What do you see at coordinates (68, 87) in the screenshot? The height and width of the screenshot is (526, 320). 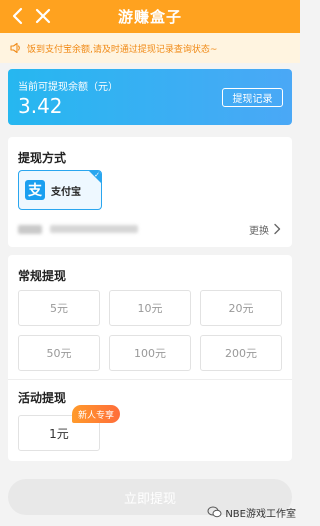 I see `balance-label: 当前可提现余额（元）` at bounding box center [68, 87].